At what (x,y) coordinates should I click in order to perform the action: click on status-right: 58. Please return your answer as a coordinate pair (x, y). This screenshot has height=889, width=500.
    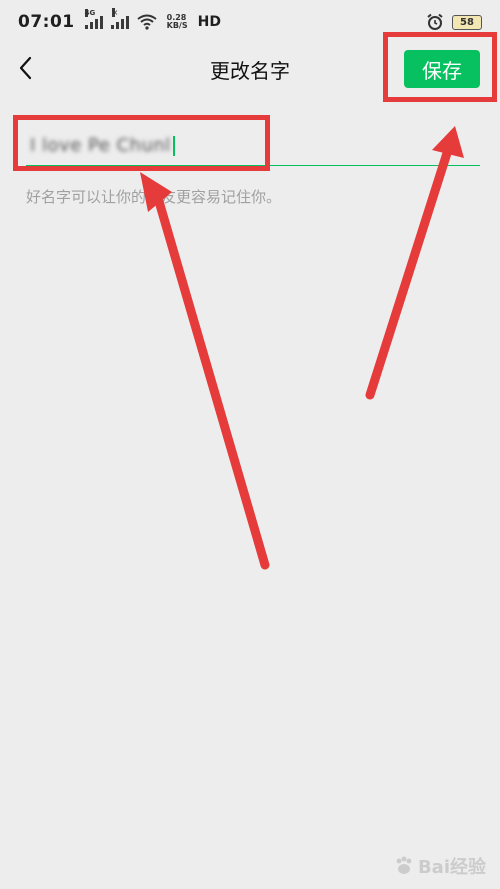
    Looking at the image, I should click on (454, 22).